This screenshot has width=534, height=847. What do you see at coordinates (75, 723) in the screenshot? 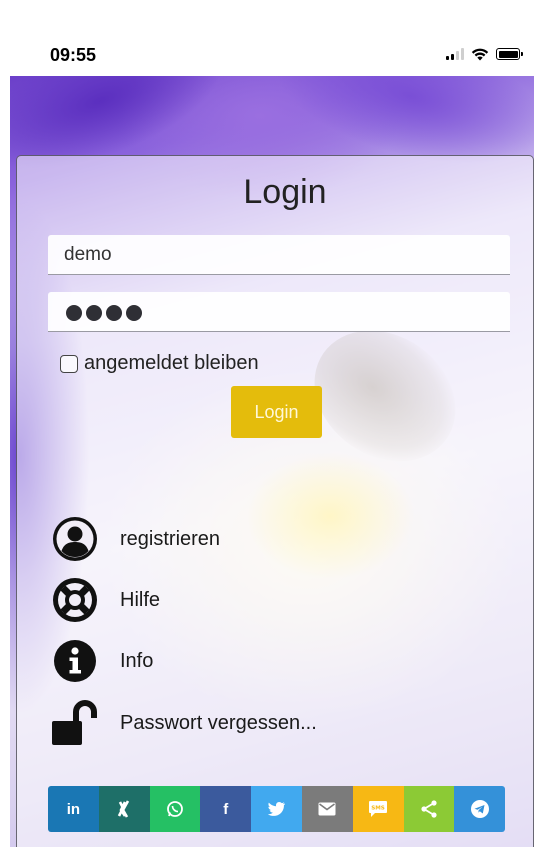
I see `unlock-icon` at bounding box center [75, 723].